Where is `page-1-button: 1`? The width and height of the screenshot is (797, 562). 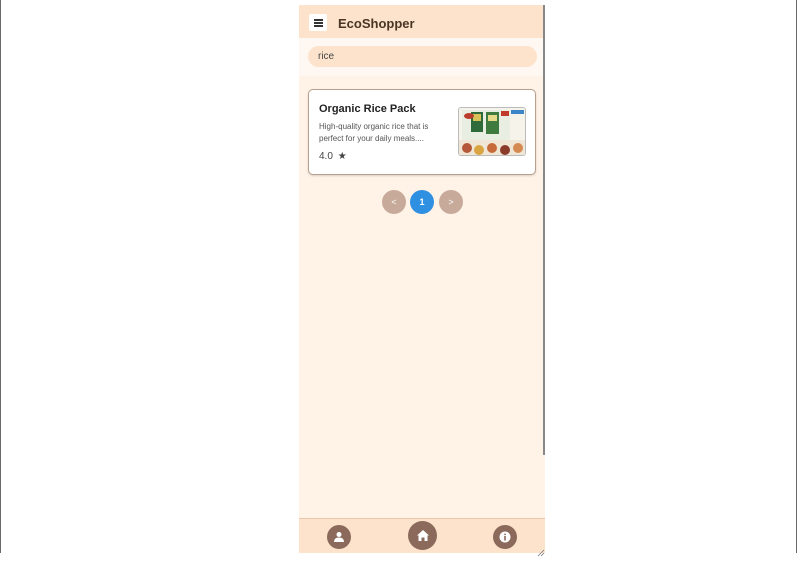
page-1-button: 1 is located at coordinates (422, 202).